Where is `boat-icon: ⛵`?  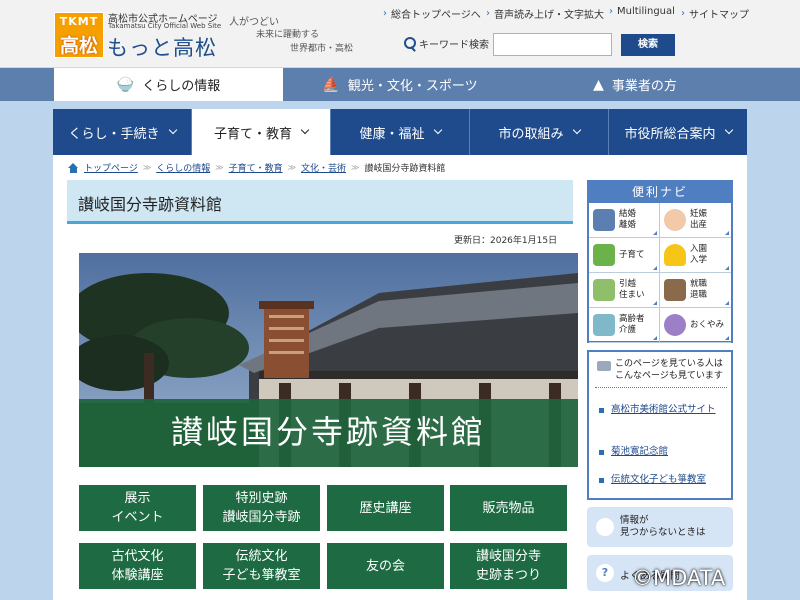
boat-icon: ⛵ is located at coordinates (331, 84).